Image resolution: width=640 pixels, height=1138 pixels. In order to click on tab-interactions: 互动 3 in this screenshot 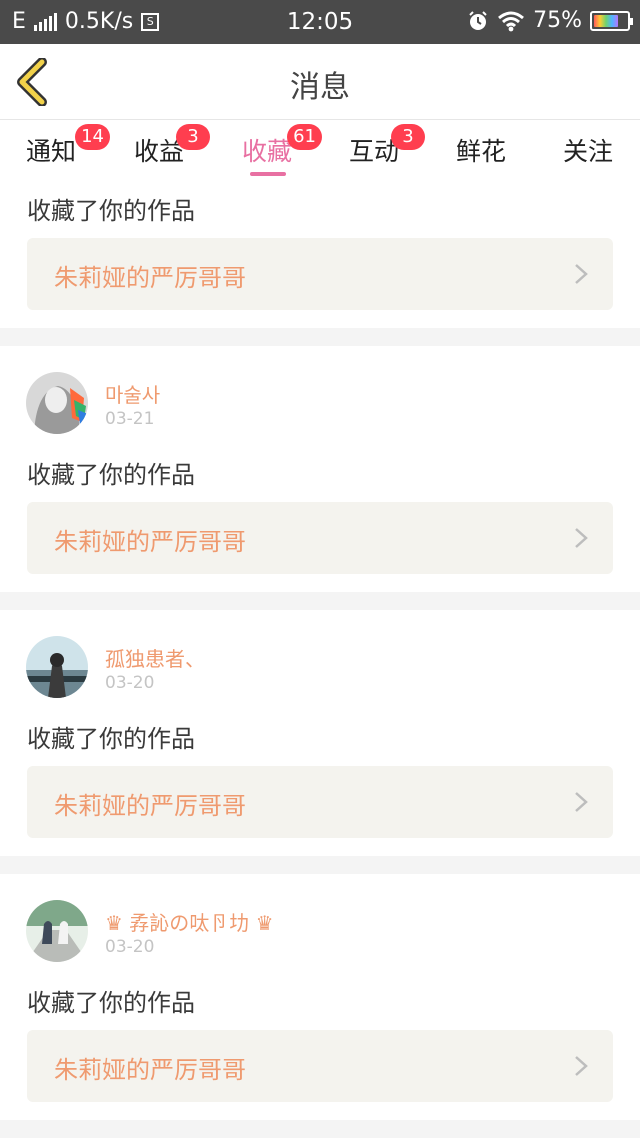, I will do `click(387, 146)`.